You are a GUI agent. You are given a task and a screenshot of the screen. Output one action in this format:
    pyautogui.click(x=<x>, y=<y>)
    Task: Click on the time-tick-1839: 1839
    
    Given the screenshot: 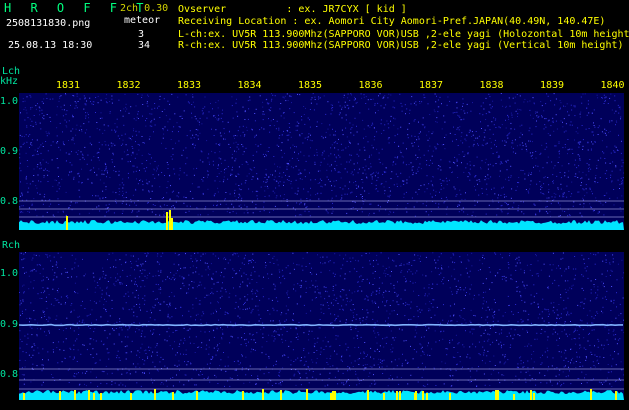 What is the action you would take?
    pyautogui.click(x=552, y=85)
    